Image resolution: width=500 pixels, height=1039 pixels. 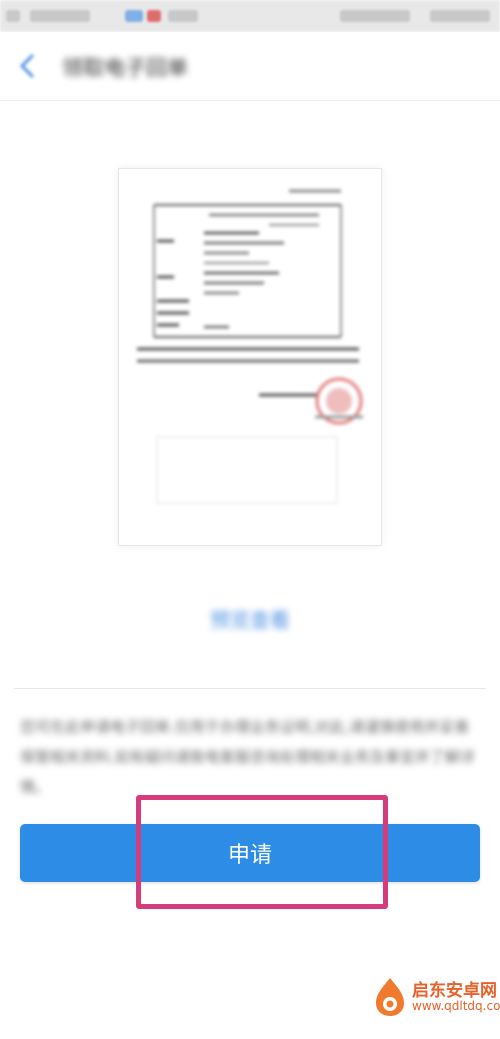 What do you see at coordinates (250, 688) in the screenshot?
I see `divider` at bounding box center [250, 688].